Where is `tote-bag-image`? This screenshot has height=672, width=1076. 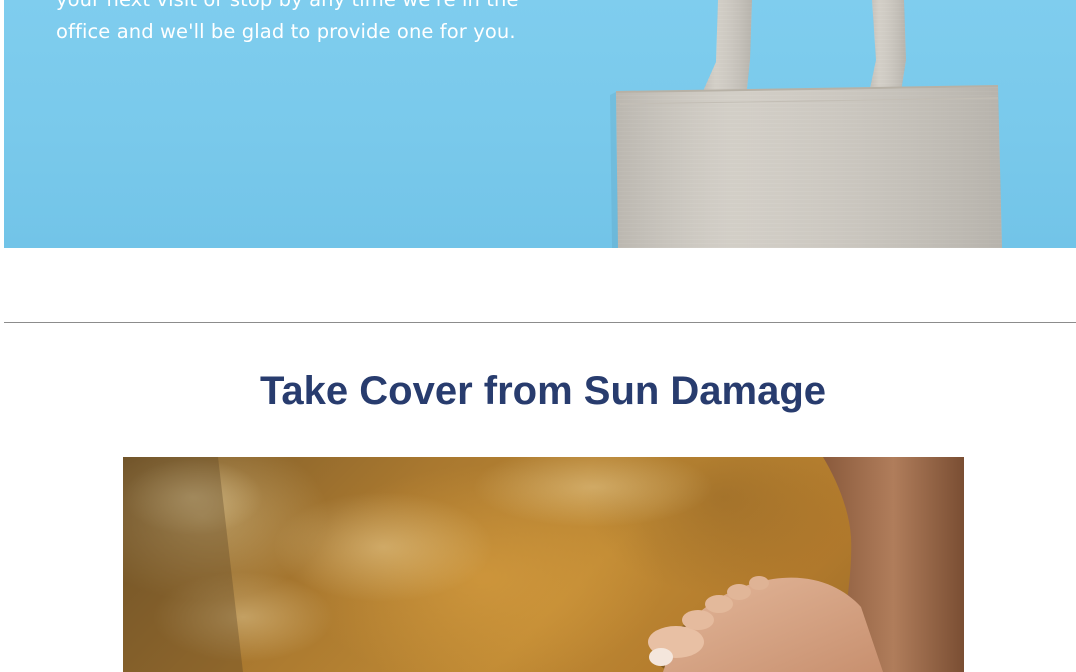
tote-bag-image is located at coordinates (806, 124).